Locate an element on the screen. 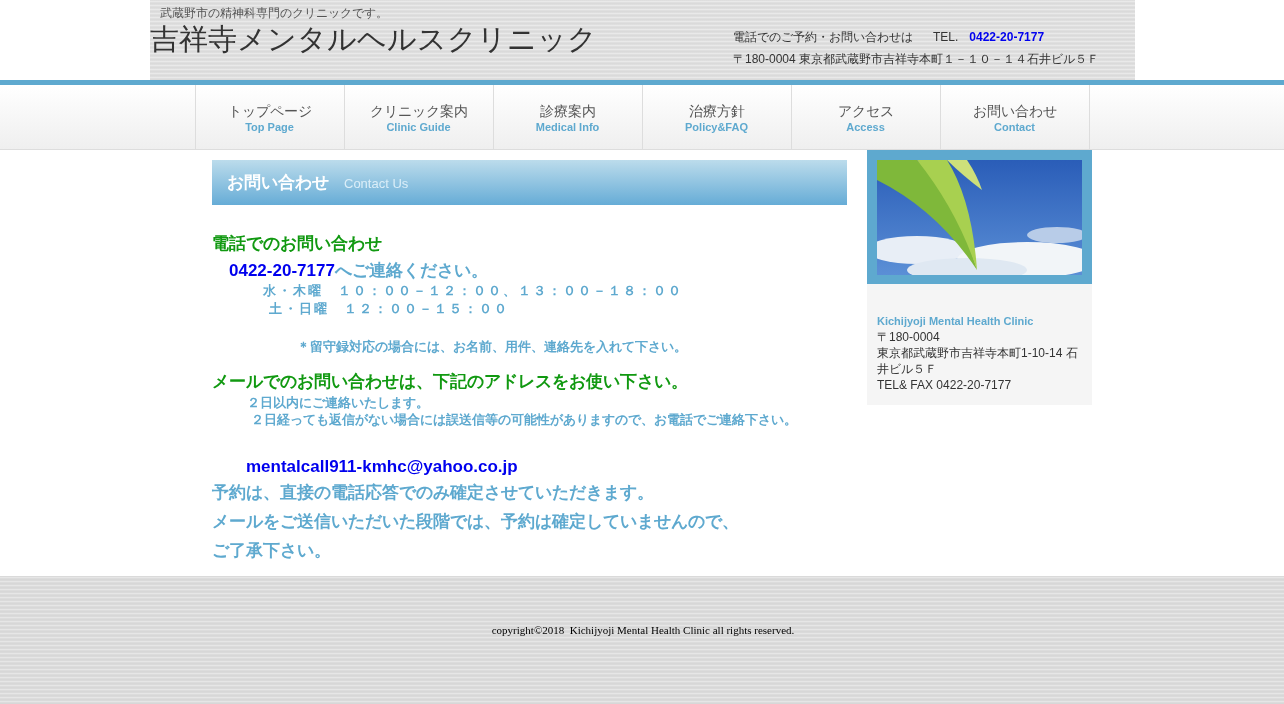 The width and height of the screenshot is (1284, 704). nav-item: クリニック案内 Clinic Guide is located at coordinates (419, 117).